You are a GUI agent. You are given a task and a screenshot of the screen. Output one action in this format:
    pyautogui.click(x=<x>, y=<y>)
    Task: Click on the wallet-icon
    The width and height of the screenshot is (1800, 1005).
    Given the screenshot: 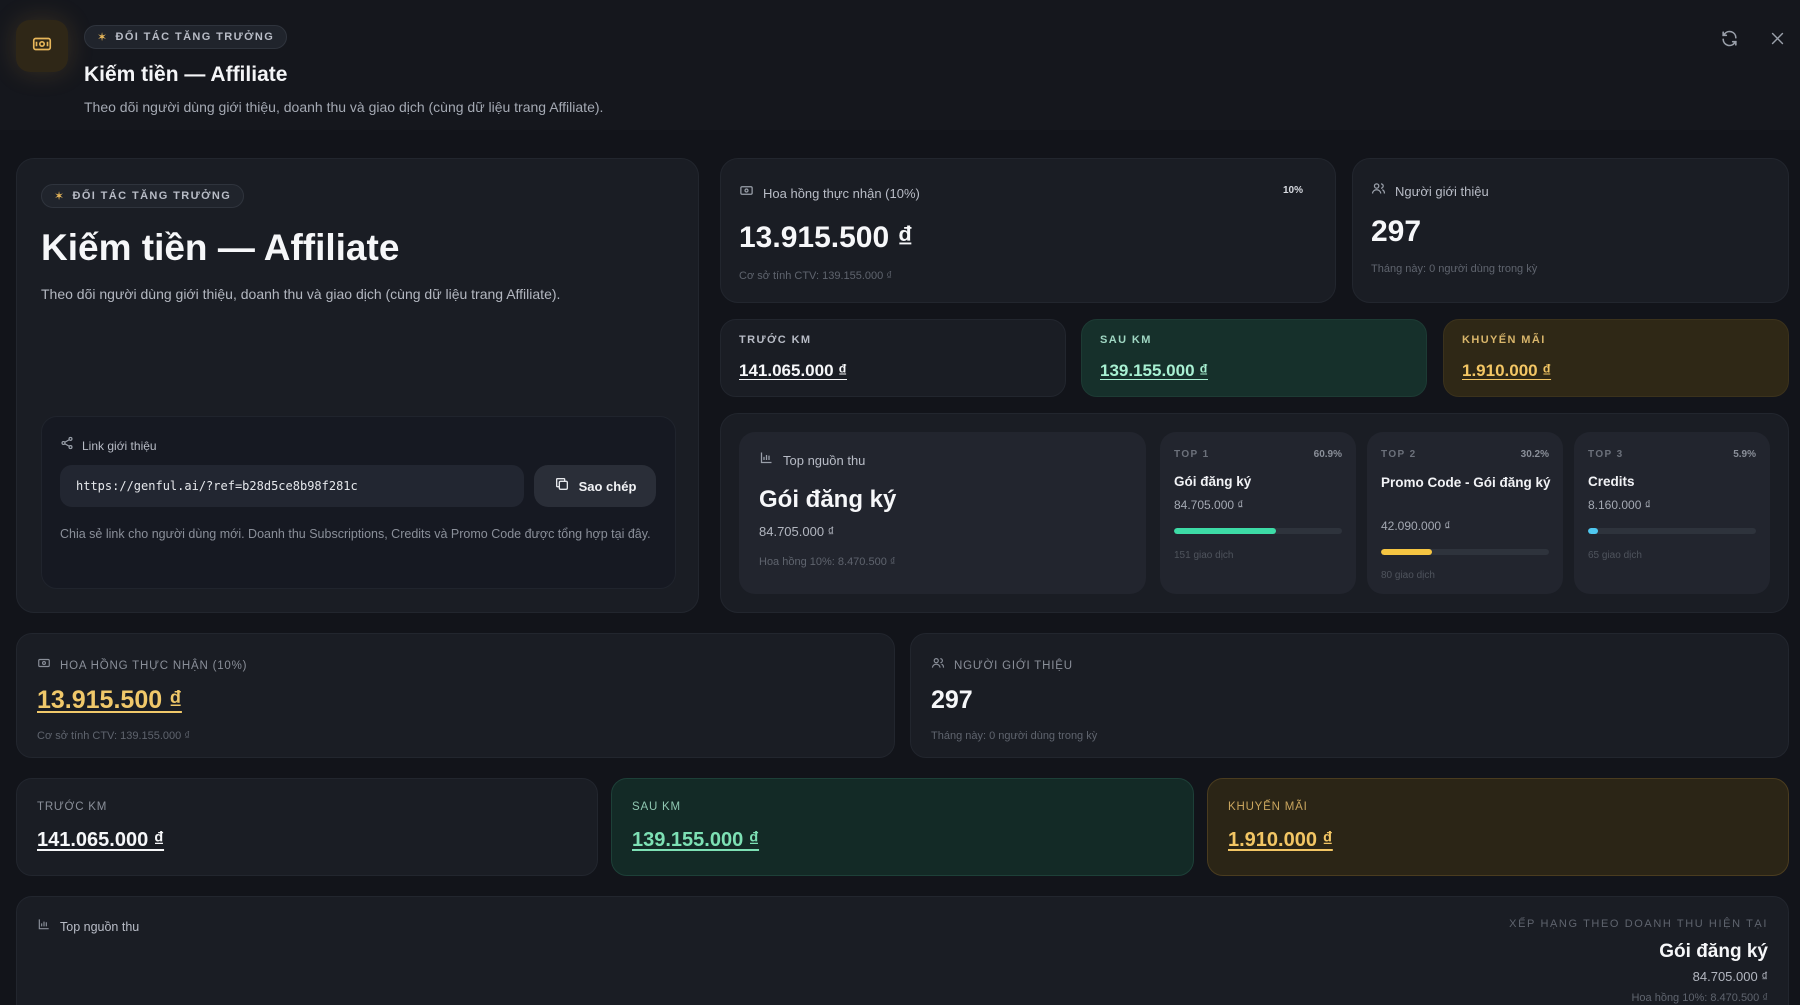 What is the action you would take?
    pyautogui.click(x=42, y=46)
    